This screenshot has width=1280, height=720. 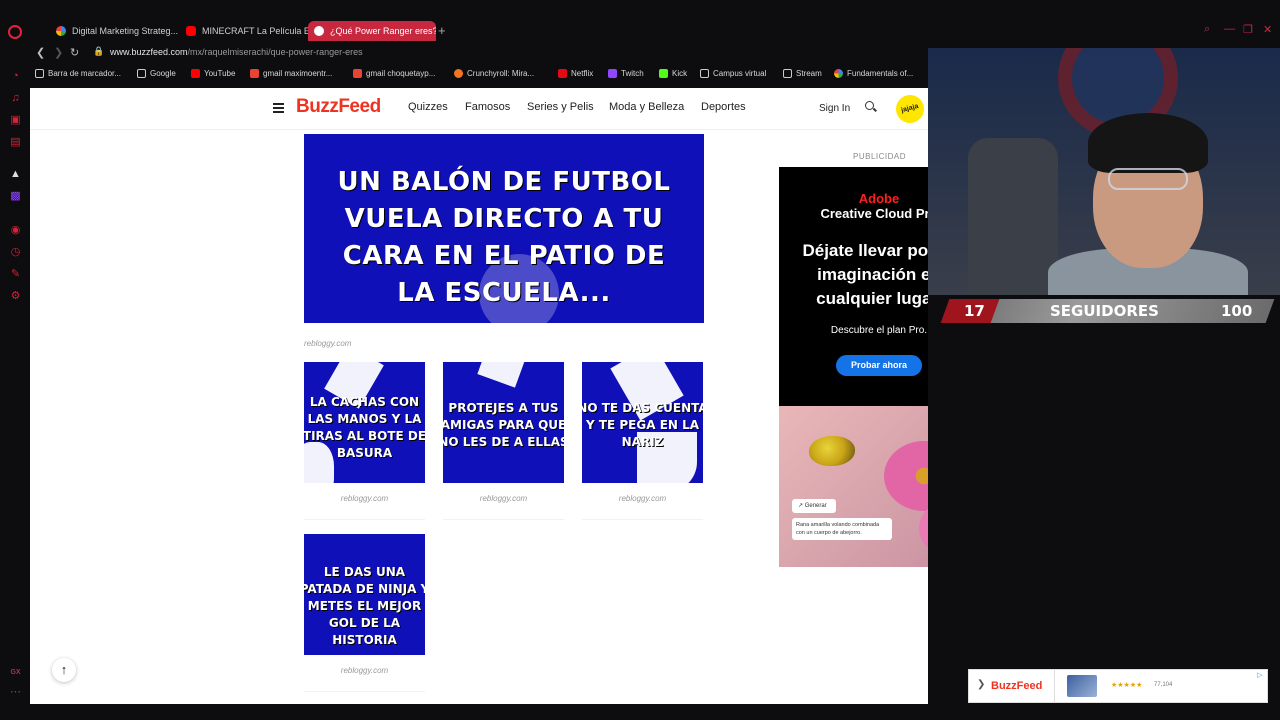 I want to click on answer-text: NO TE DAS CUENTA Y TE PEGA EN LA NARIZ, so click(x=642, y=425).